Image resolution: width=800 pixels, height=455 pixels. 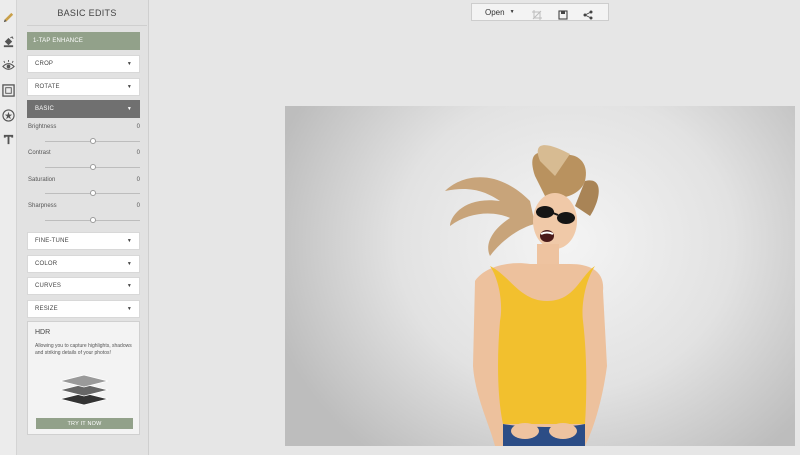 What do you see at coordinates (495, 12) in the screenshot?
I see `open-label: Open` at bounding box center [495, 12].